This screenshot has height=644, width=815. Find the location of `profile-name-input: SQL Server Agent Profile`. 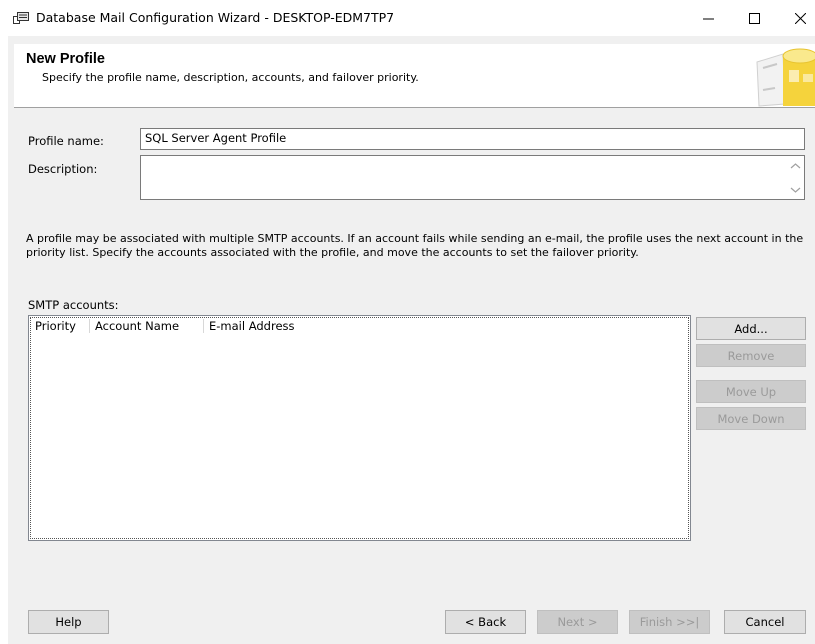

profile-name-input: SQL Server Agent Profile is located at coordinates (472, 139).